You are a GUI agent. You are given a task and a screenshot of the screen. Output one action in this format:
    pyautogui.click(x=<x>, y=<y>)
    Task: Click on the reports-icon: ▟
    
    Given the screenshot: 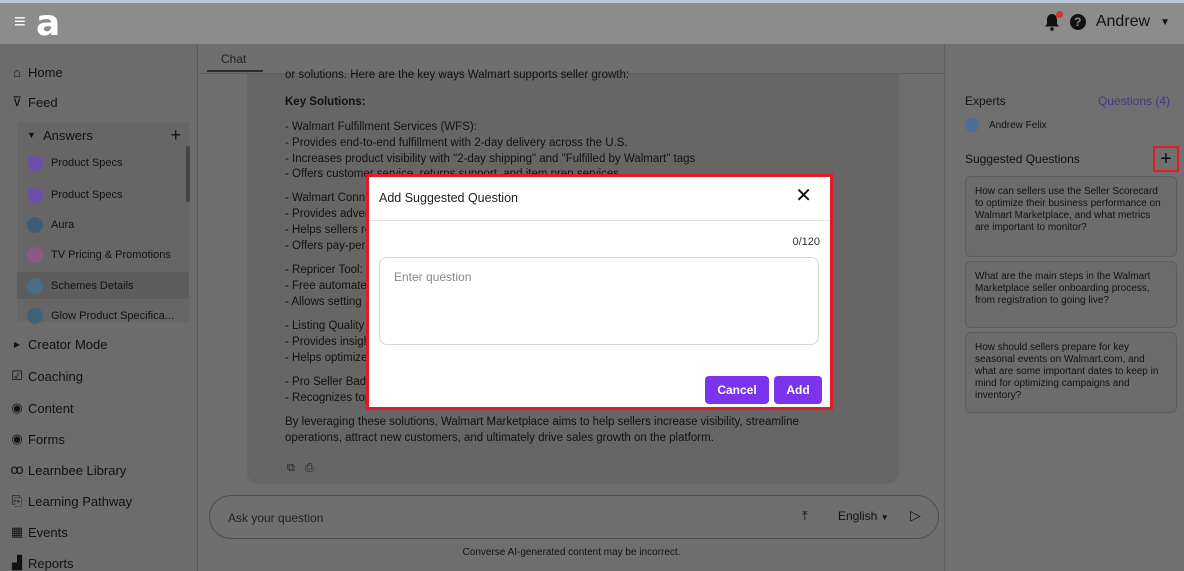 What is the action you would take?
    pyautogui.click(x=17, y=562)
    